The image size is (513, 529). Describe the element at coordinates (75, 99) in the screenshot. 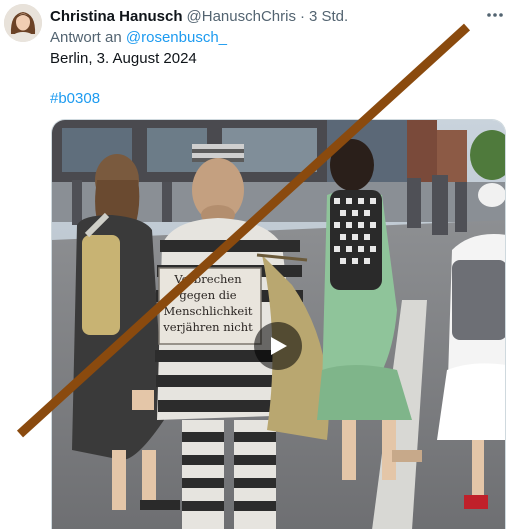

I see `hashtag-link: #b0308` at that location.